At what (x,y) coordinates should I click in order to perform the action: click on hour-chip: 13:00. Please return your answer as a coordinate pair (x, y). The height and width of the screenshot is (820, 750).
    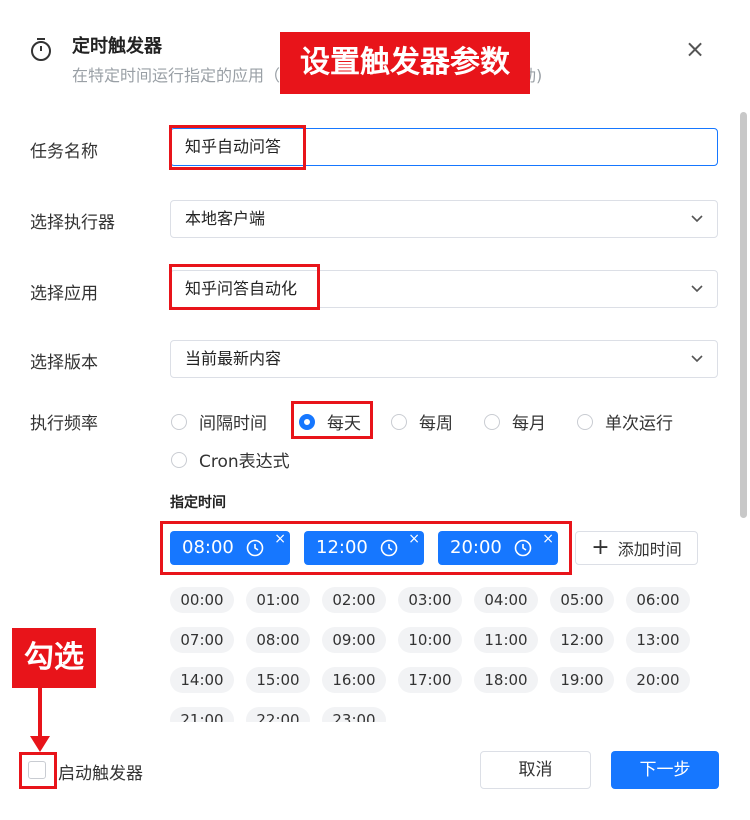
    Looking at the image, I should click on (658, 640).